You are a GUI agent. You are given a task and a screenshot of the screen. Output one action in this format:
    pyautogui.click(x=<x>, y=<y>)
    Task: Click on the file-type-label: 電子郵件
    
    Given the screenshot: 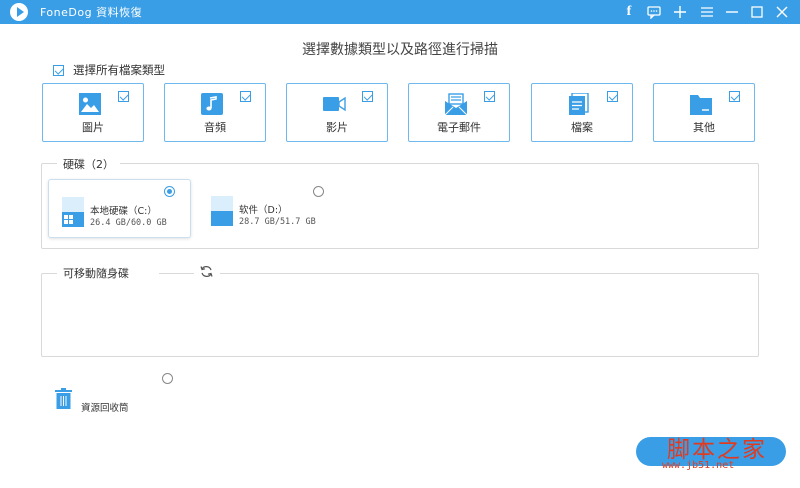 What is the action you would take?
    pyautogui.click(x=459, y=127)
    